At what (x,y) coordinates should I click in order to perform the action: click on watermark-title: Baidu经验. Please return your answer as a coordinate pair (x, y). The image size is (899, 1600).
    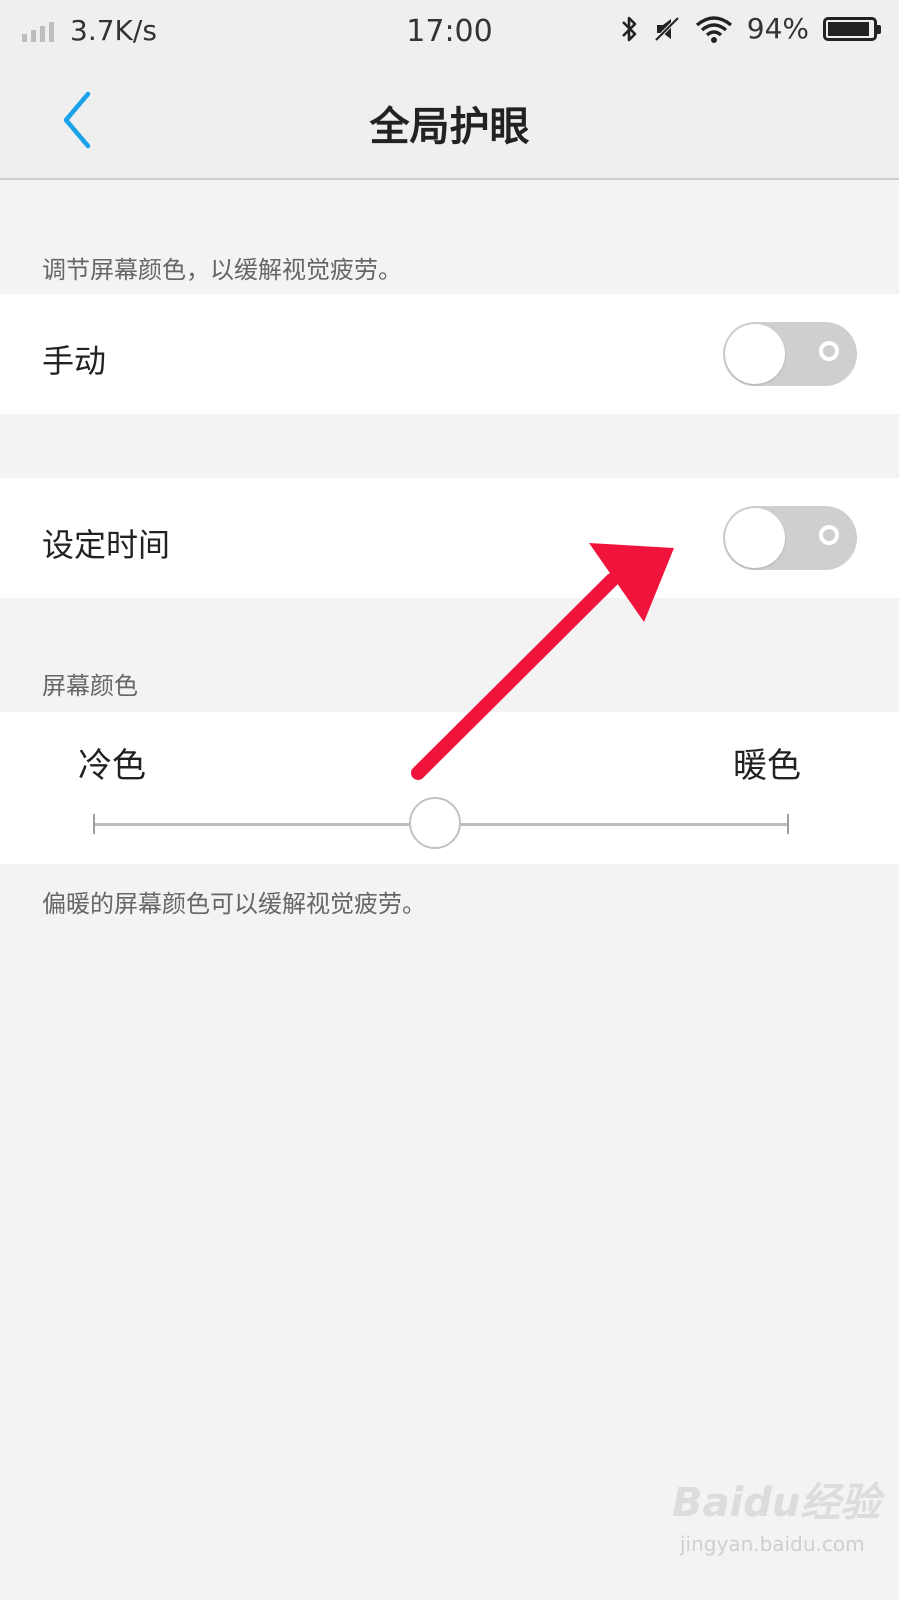
    Looking at the image, I should click on (776, 1503).